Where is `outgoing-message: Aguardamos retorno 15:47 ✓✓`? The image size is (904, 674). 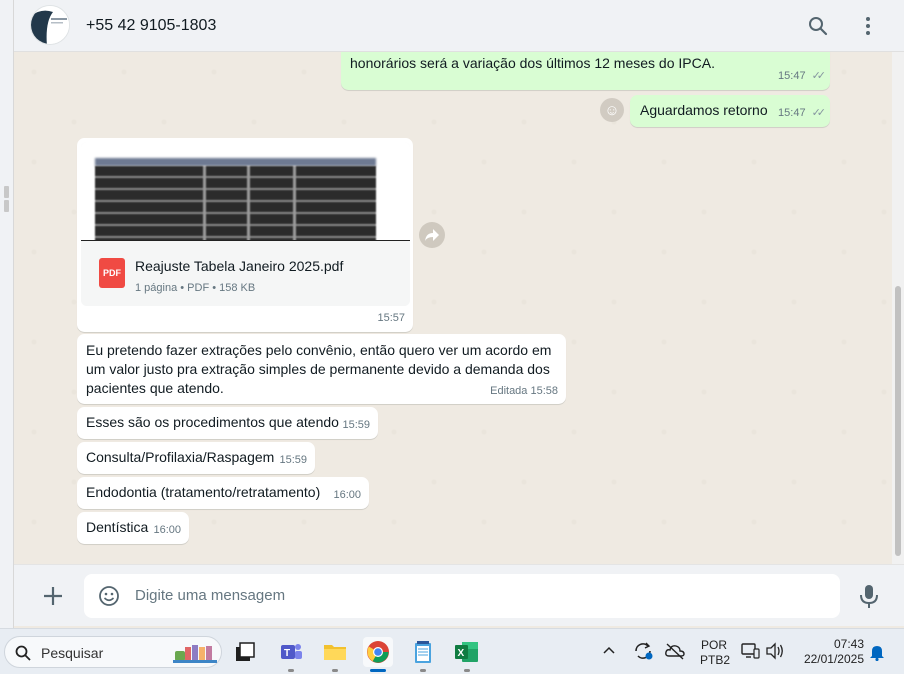 outgoing-message: Aguardamos retorno 15:47 ✓✓ is located at coordinates (730, 111).